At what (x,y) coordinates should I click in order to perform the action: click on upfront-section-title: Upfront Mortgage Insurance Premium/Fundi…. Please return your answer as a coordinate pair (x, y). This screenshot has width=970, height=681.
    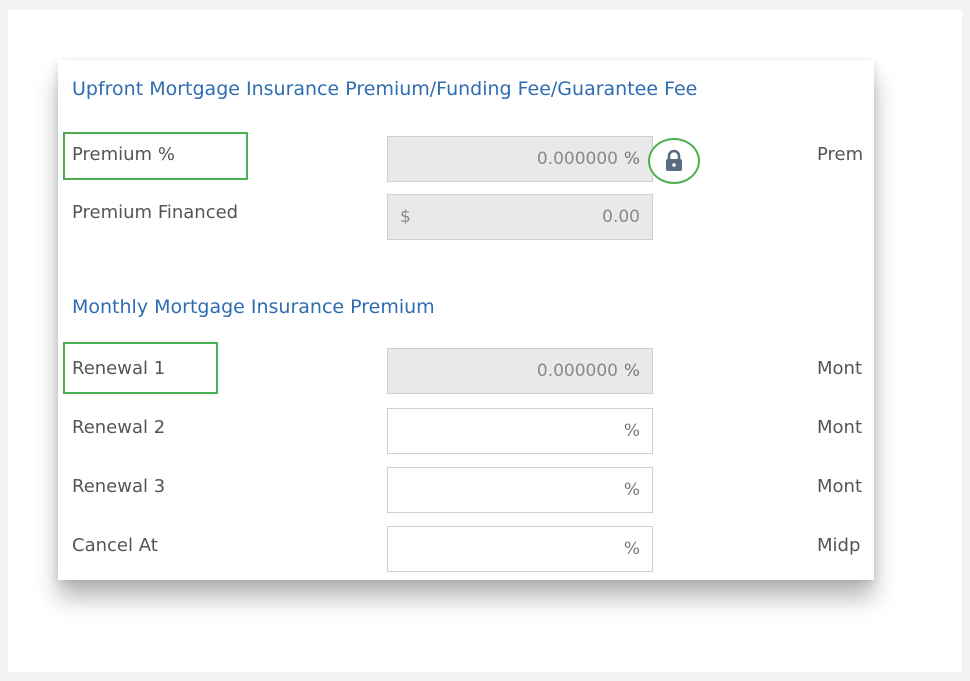
    Looking at the image, I should click on (385, 89).